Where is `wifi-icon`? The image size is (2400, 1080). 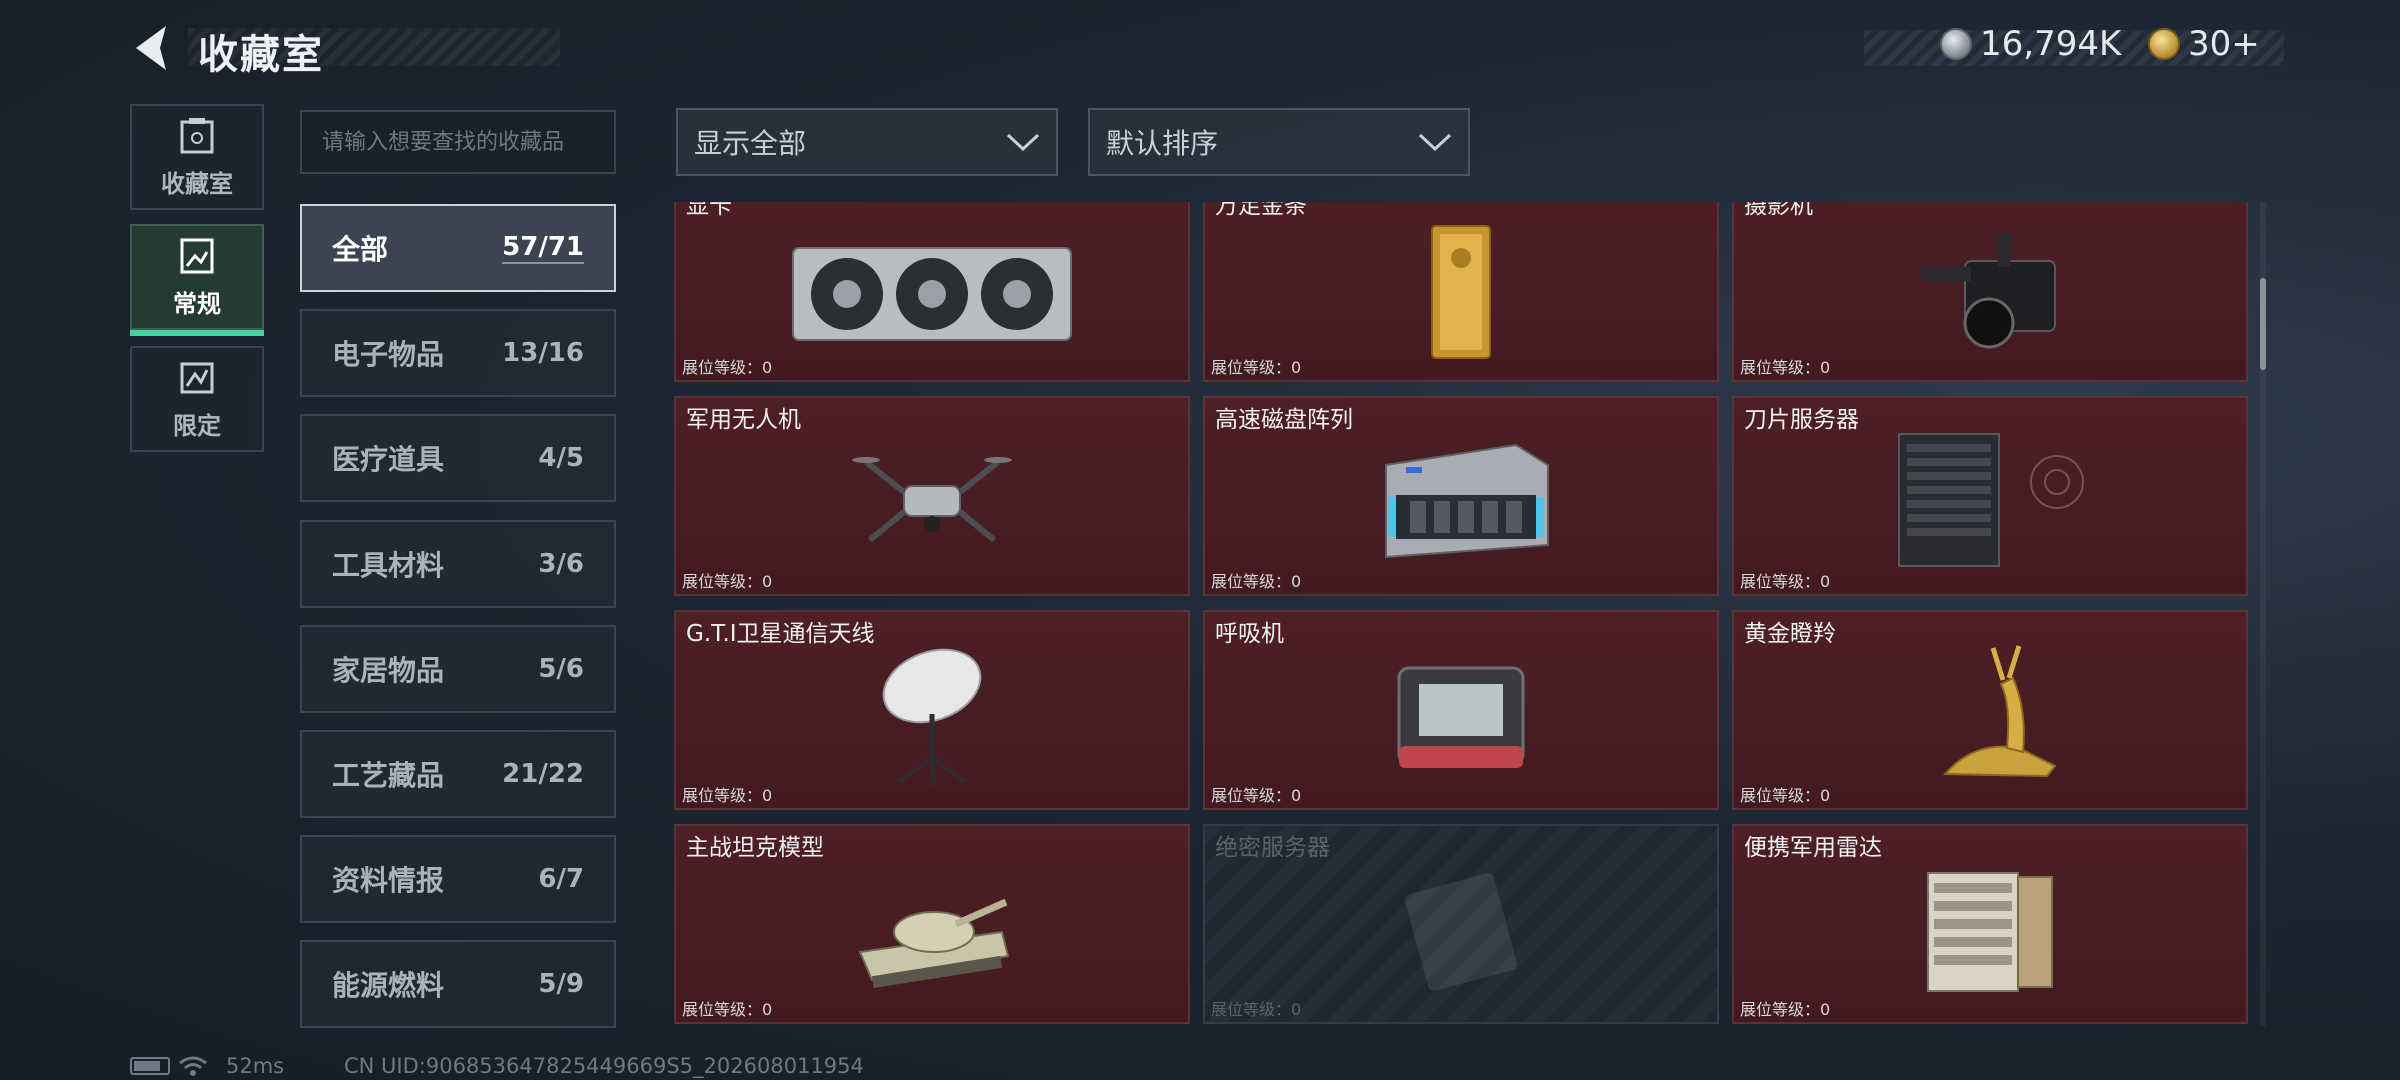 wifi-icon is located at coordinates (193, 1066).